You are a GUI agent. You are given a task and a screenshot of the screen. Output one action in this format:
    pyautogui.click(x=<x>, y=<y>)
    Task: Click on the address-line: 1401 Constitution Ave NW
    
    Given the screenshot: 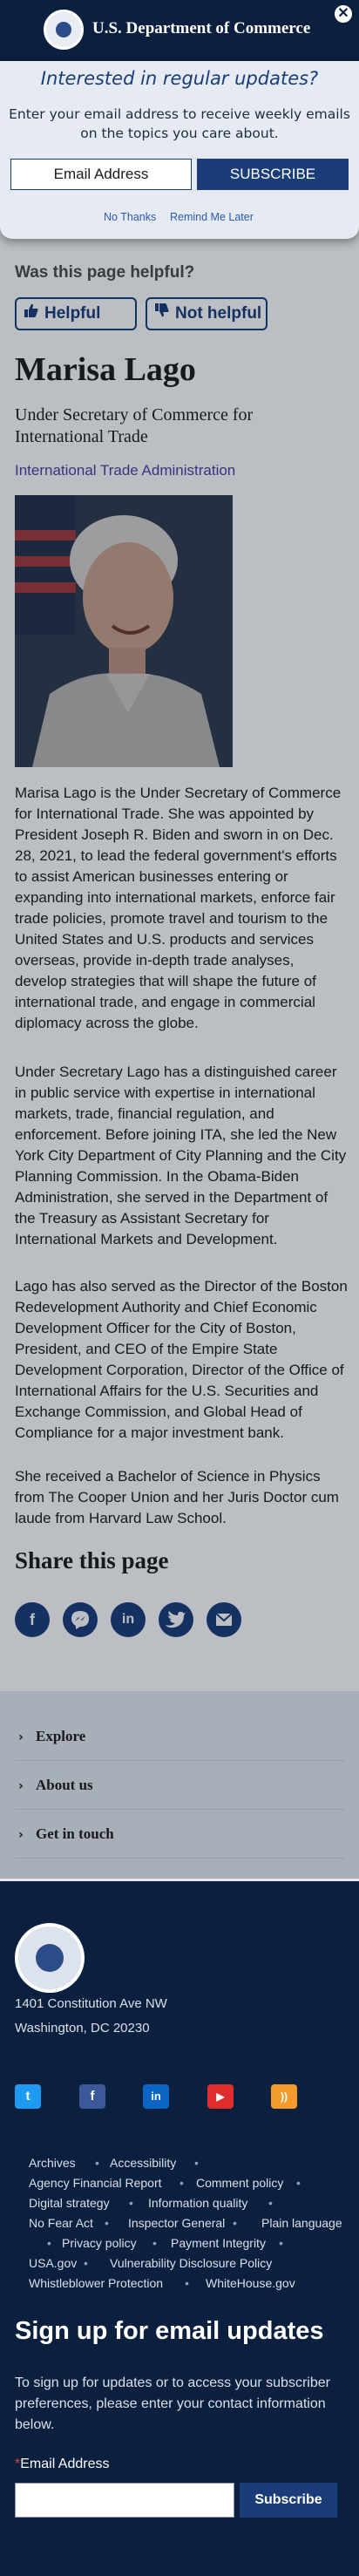 What is the action you would take?
    pyautogui.click(x=91, y=2003)
    